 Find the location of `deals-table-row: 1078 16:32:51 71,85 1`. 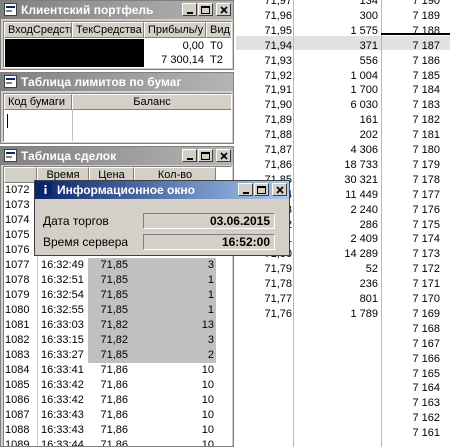

deals-table-row: 1078 16:32:51 71,85 1 is located at coordinates (117, 280).